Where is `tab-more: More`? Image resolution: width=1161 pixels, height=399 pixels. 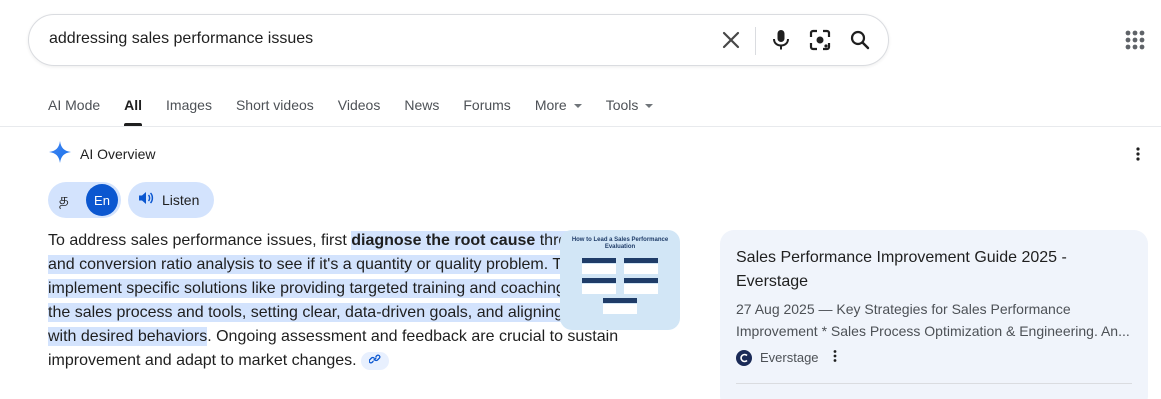
tab-more: More is located at coordinates (558, 111).